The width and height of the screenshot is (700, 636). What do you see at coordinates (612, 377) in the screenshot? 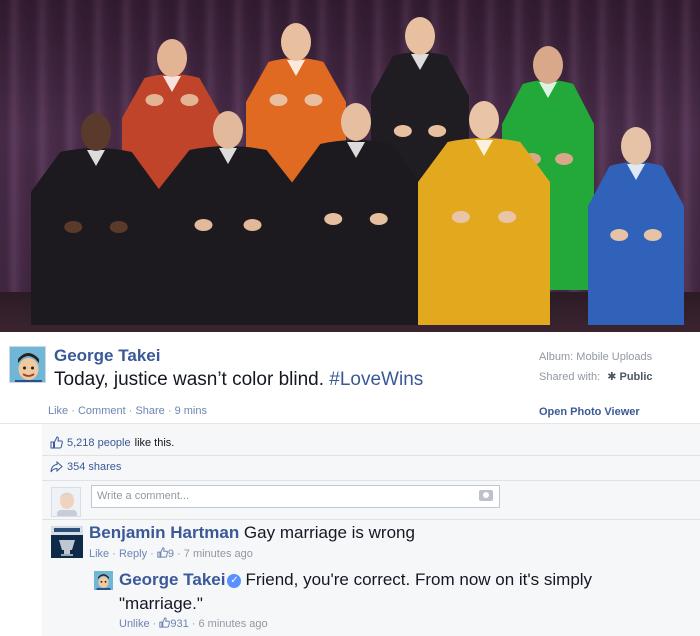
I see `gear-icon: ✱` at bounding box center [612, 377].